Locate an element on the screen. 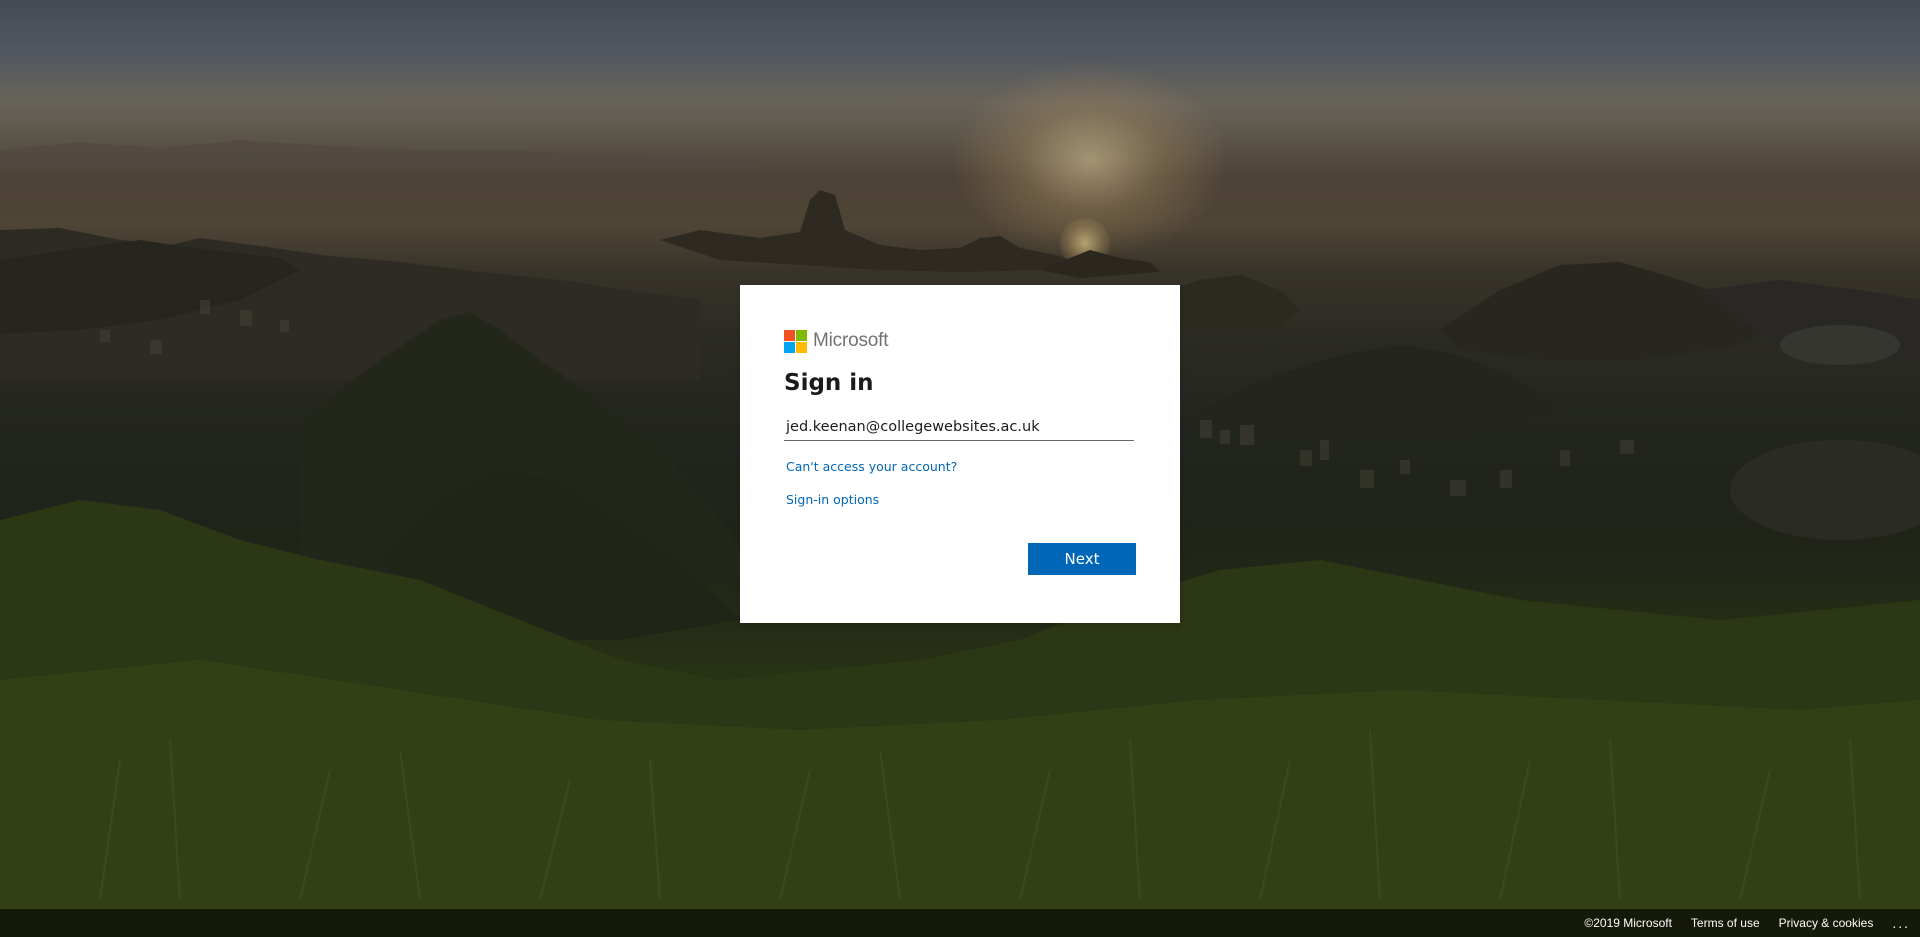  next-button: Next is located at coordinates (1082, 559).